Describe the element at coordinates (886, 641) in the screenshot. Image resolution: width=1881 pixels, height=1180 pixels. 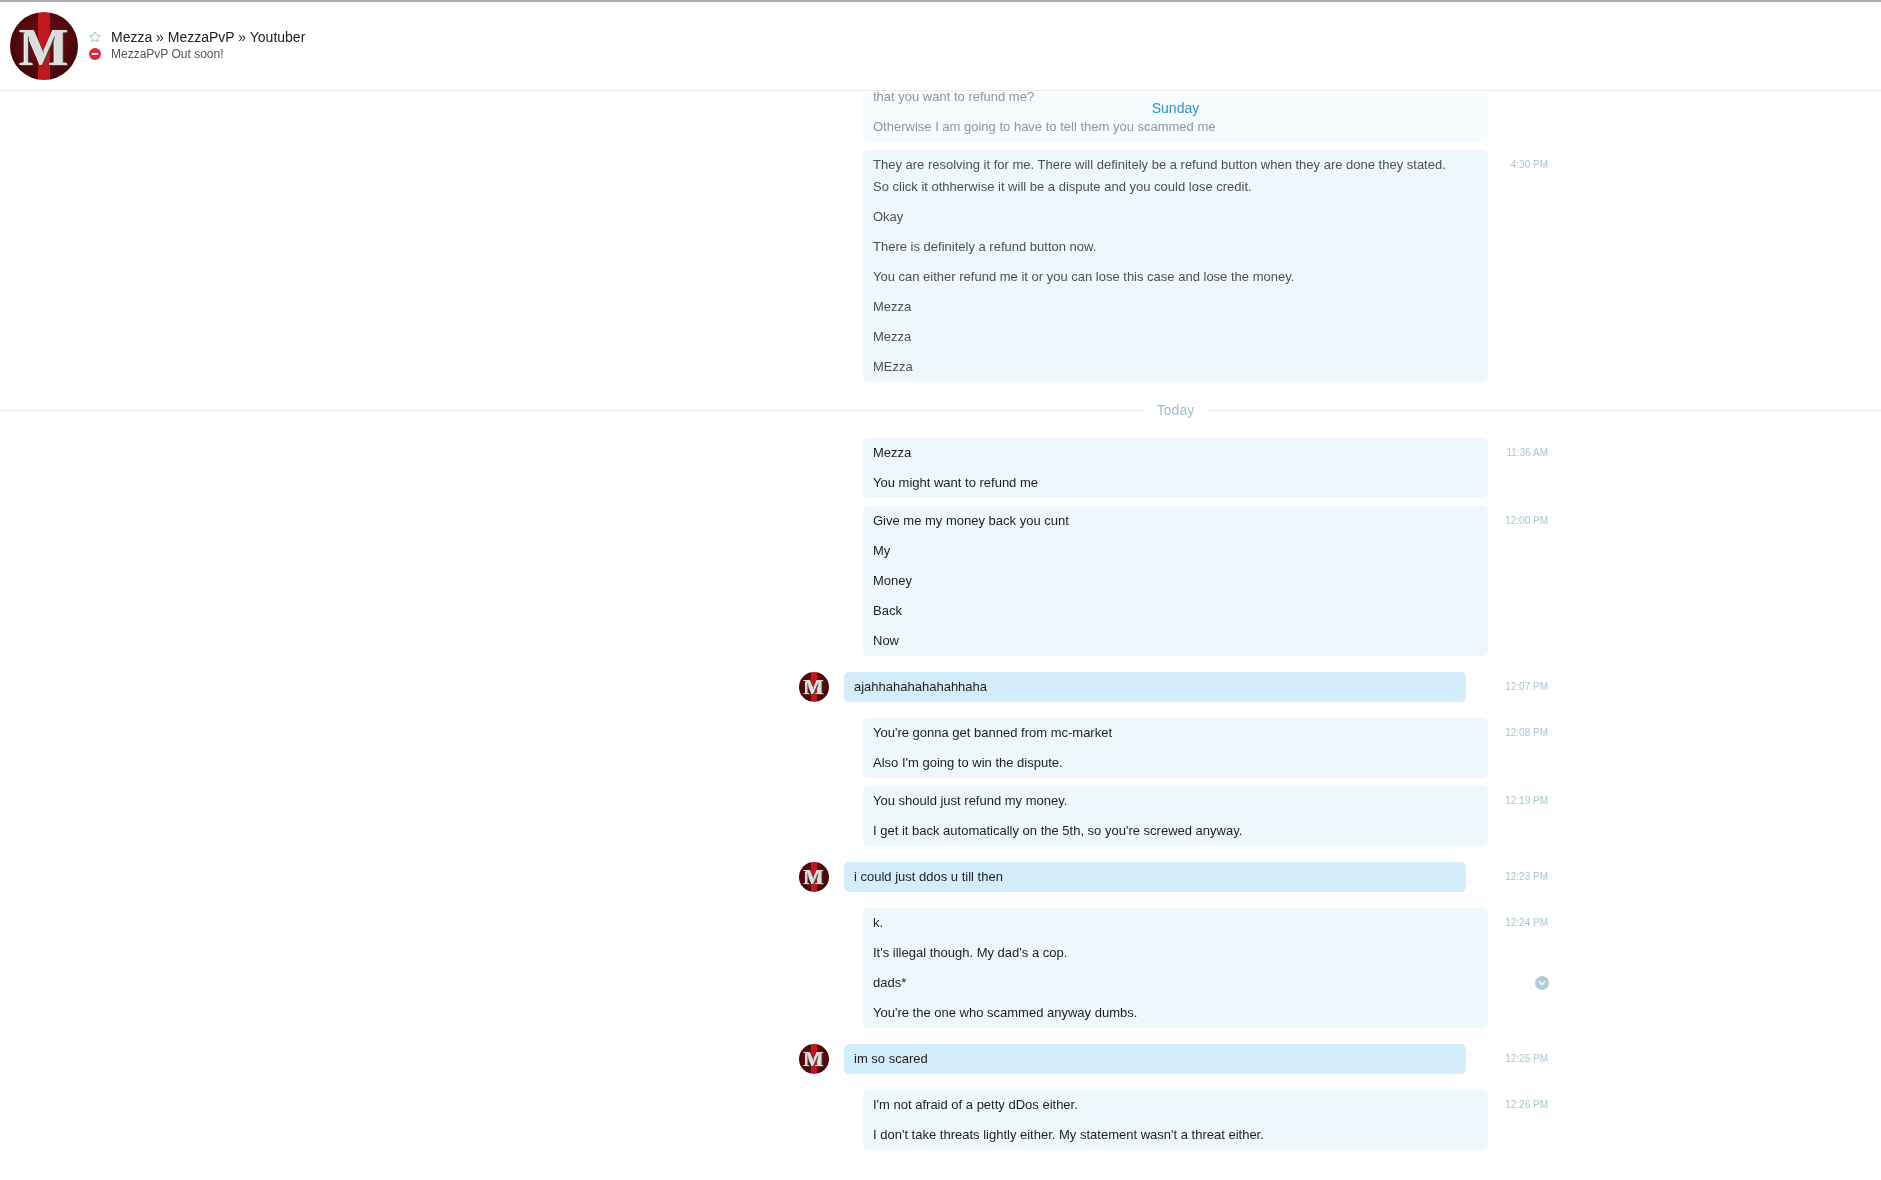
I see `message-text: Now` at that location.